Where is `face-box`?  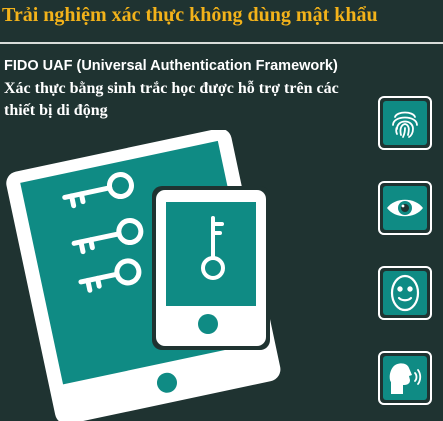 face-box is located at coordinates (405, 293).